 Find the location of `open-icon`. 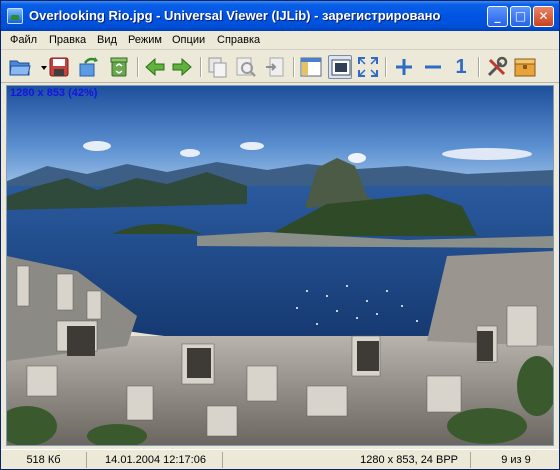

open-icon is located at coordinates (20, 67).